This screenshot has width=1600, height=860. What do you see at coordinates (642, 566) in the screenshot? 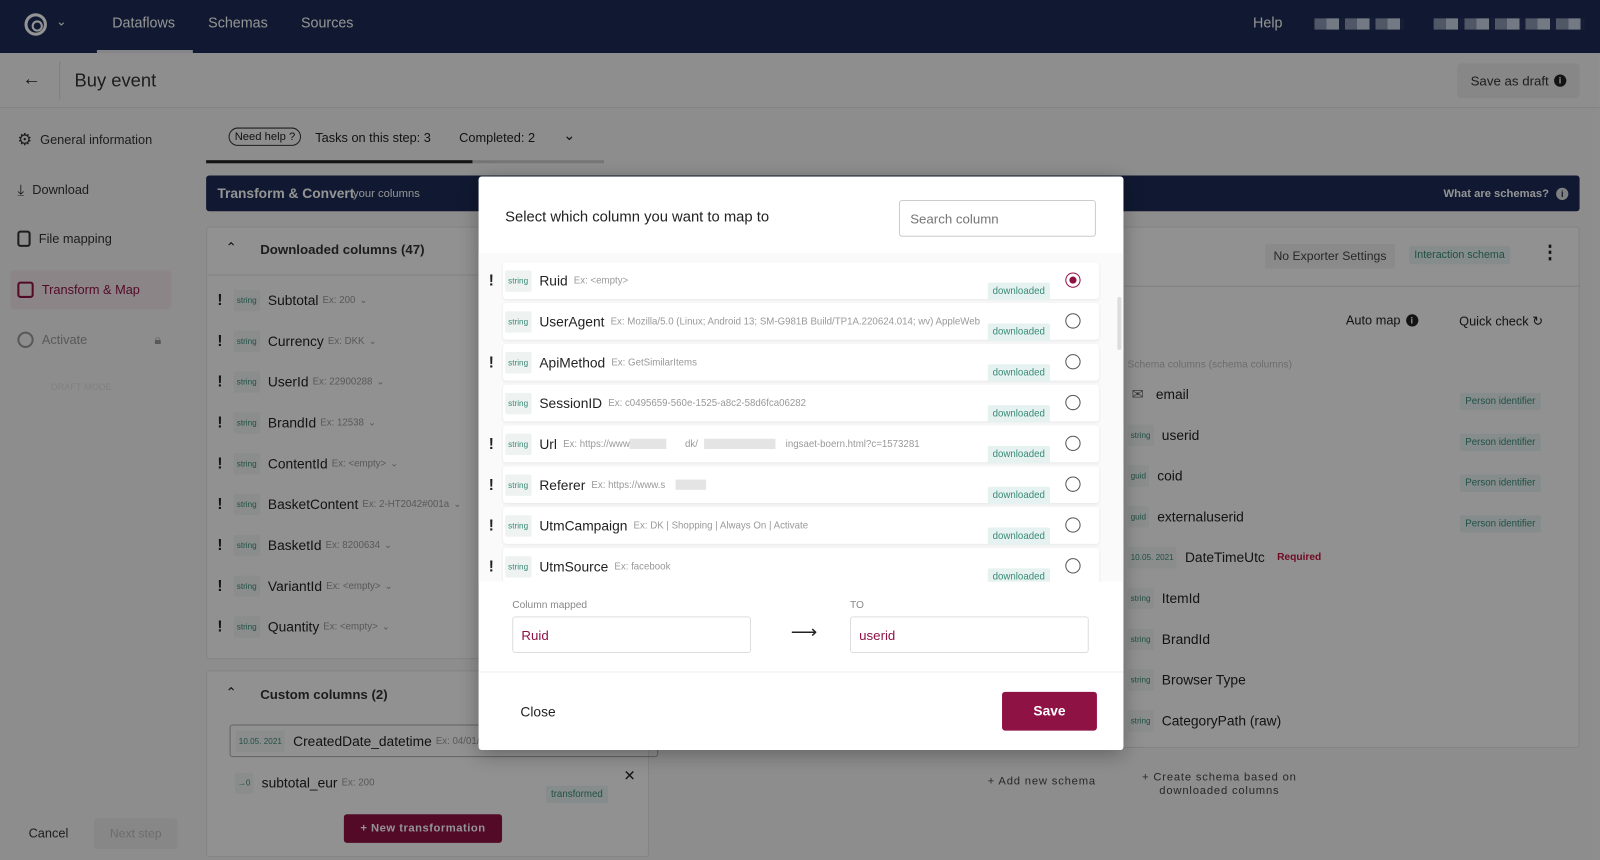
I see `column-example: Ex: facebook` at bounding box center [642, 566].